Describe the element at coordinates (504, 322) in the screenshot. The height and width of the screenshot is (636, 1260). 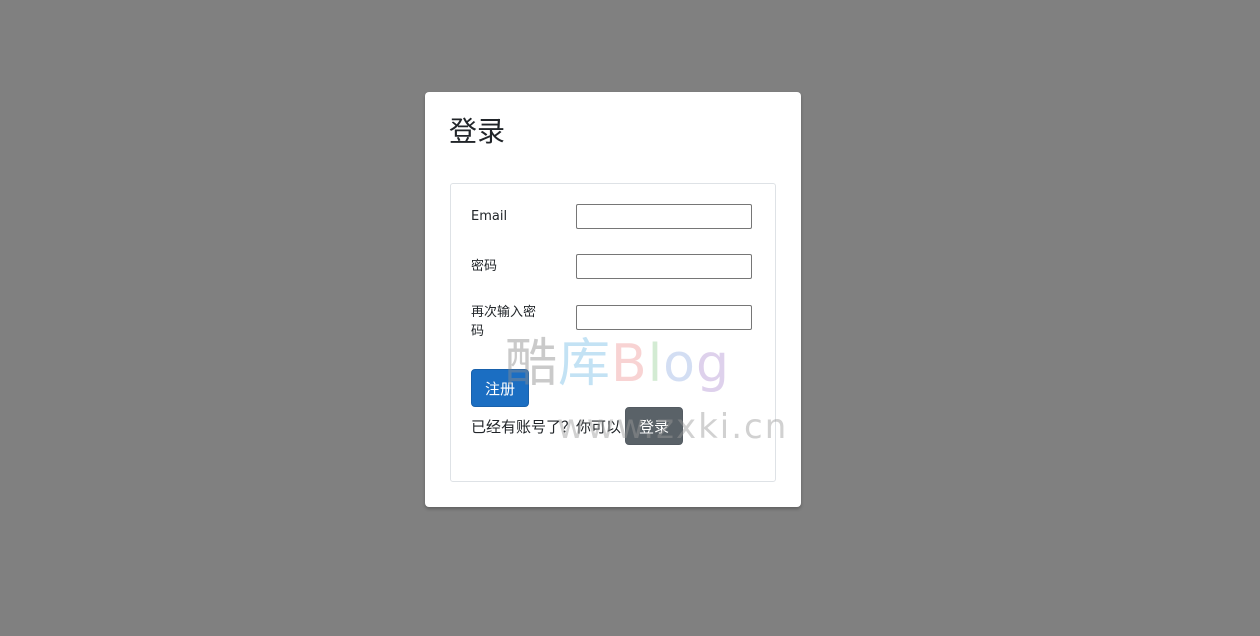
I see `confirm-password-label: 再次输入密码` at that location.